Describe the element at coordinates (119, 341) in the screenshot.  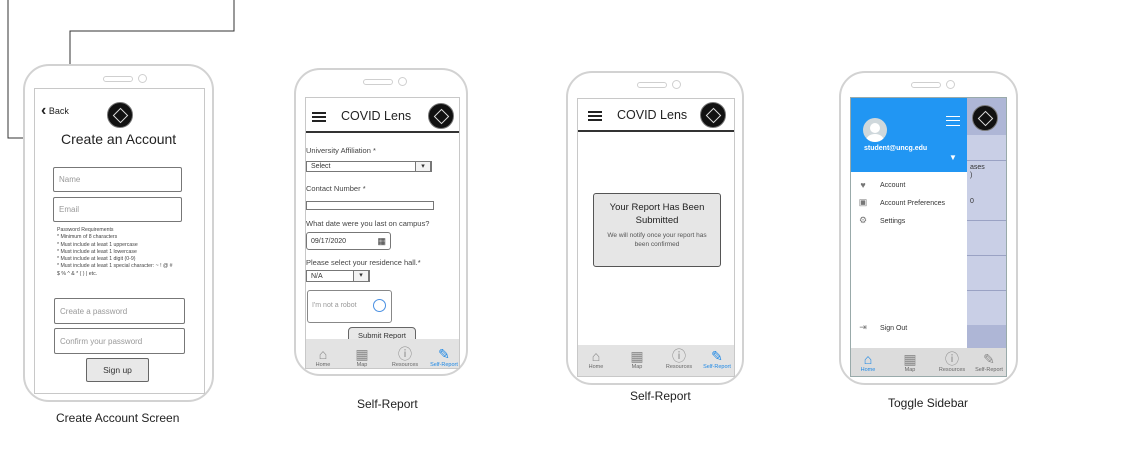
I see `confirm-password-field: Confirm your password` at that location.